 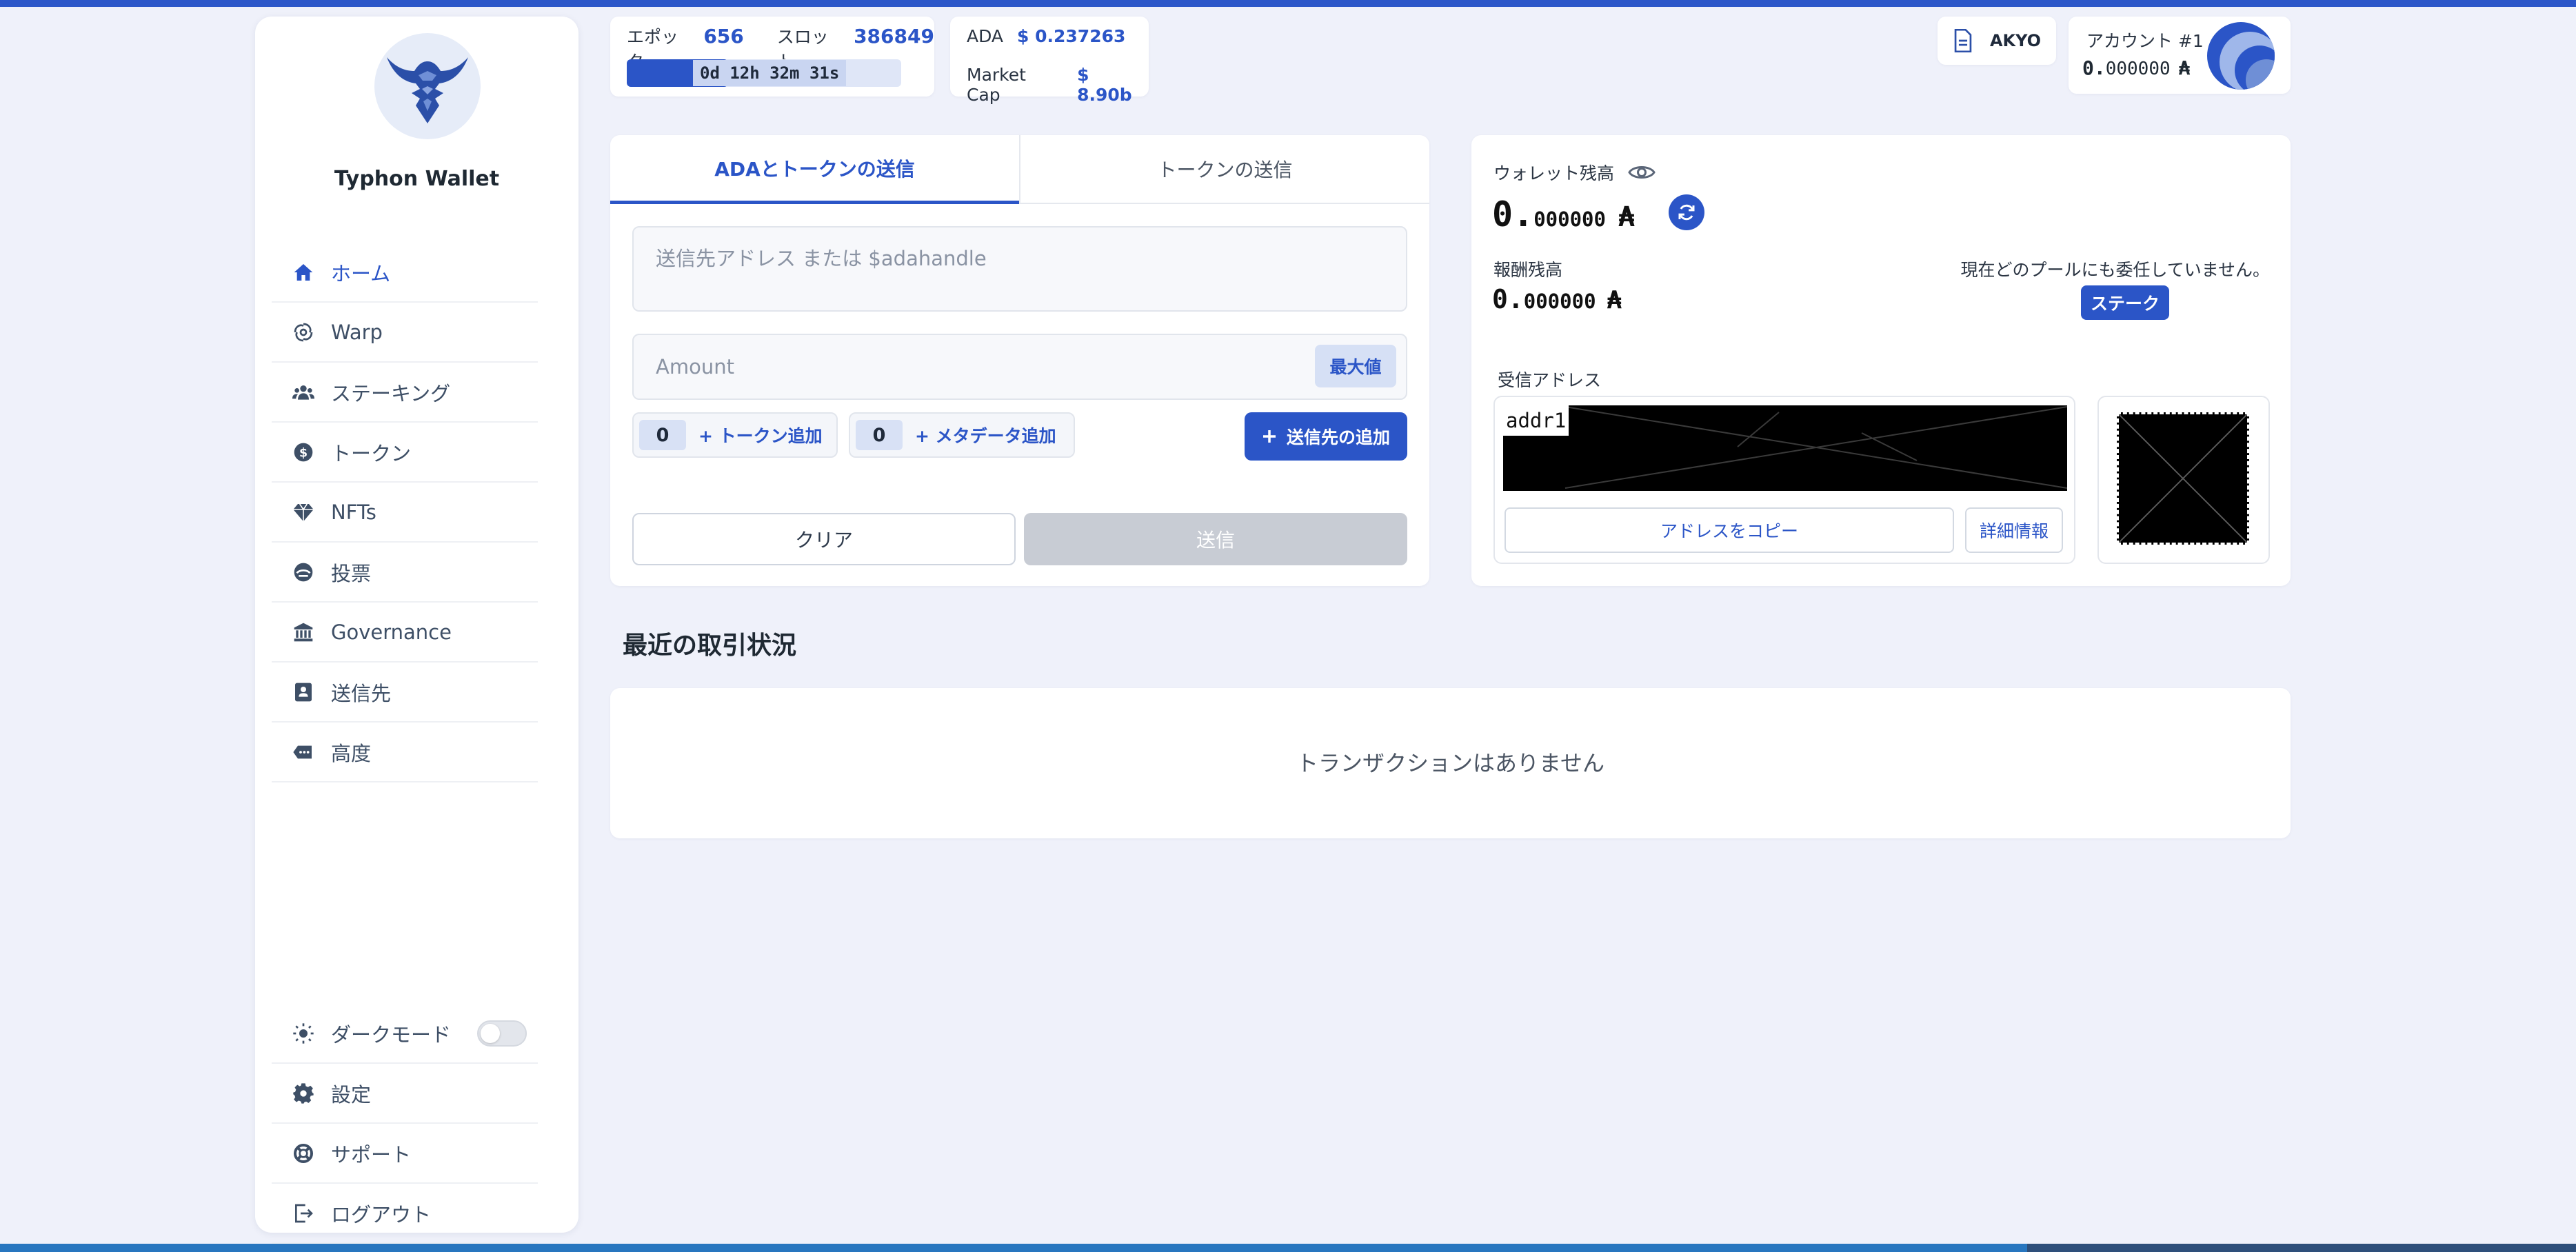 What do you see at coordinates (1963, 40) in the screenshot?
I see `document-icon` at bounding box center [1963, 40].